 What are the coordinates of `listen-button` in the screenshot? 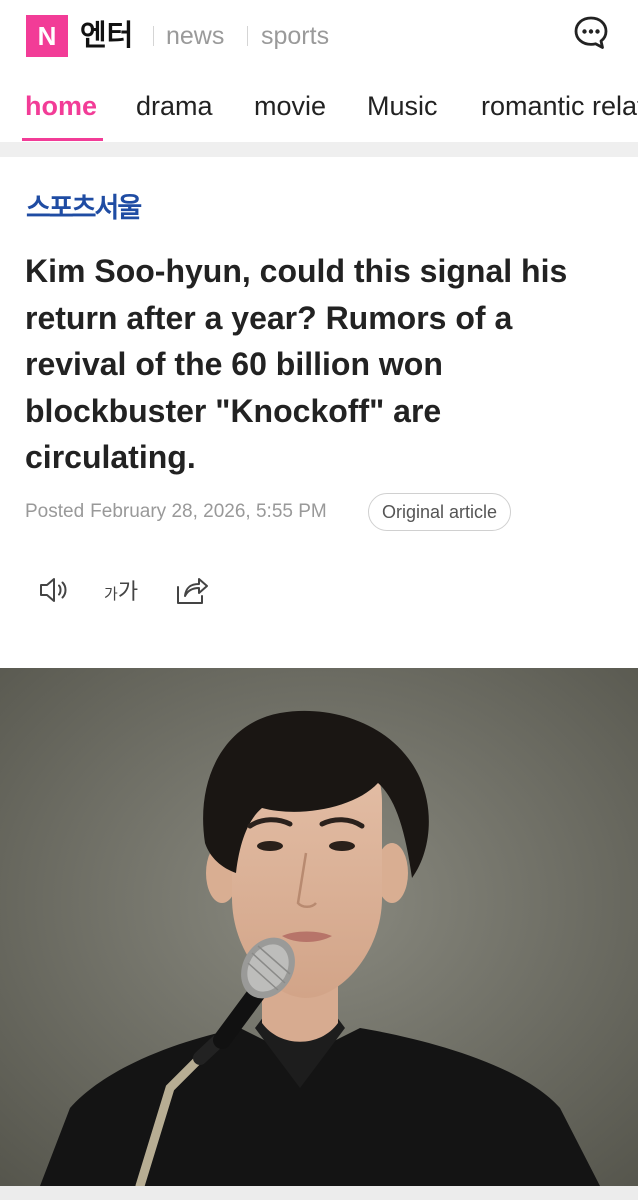 It's located at (55, 590).